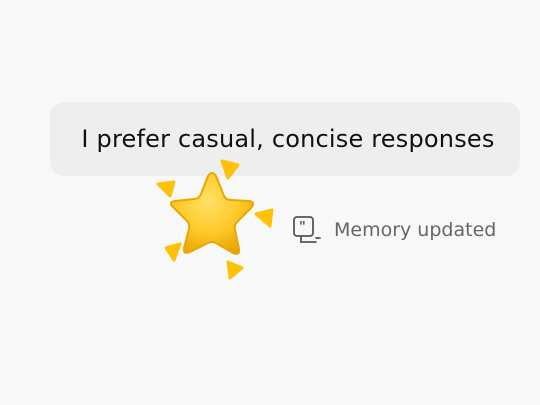  What do you see at coordinates (212, 213) in the screenshot?
I see `star-body` at bounding box center [212, 213].